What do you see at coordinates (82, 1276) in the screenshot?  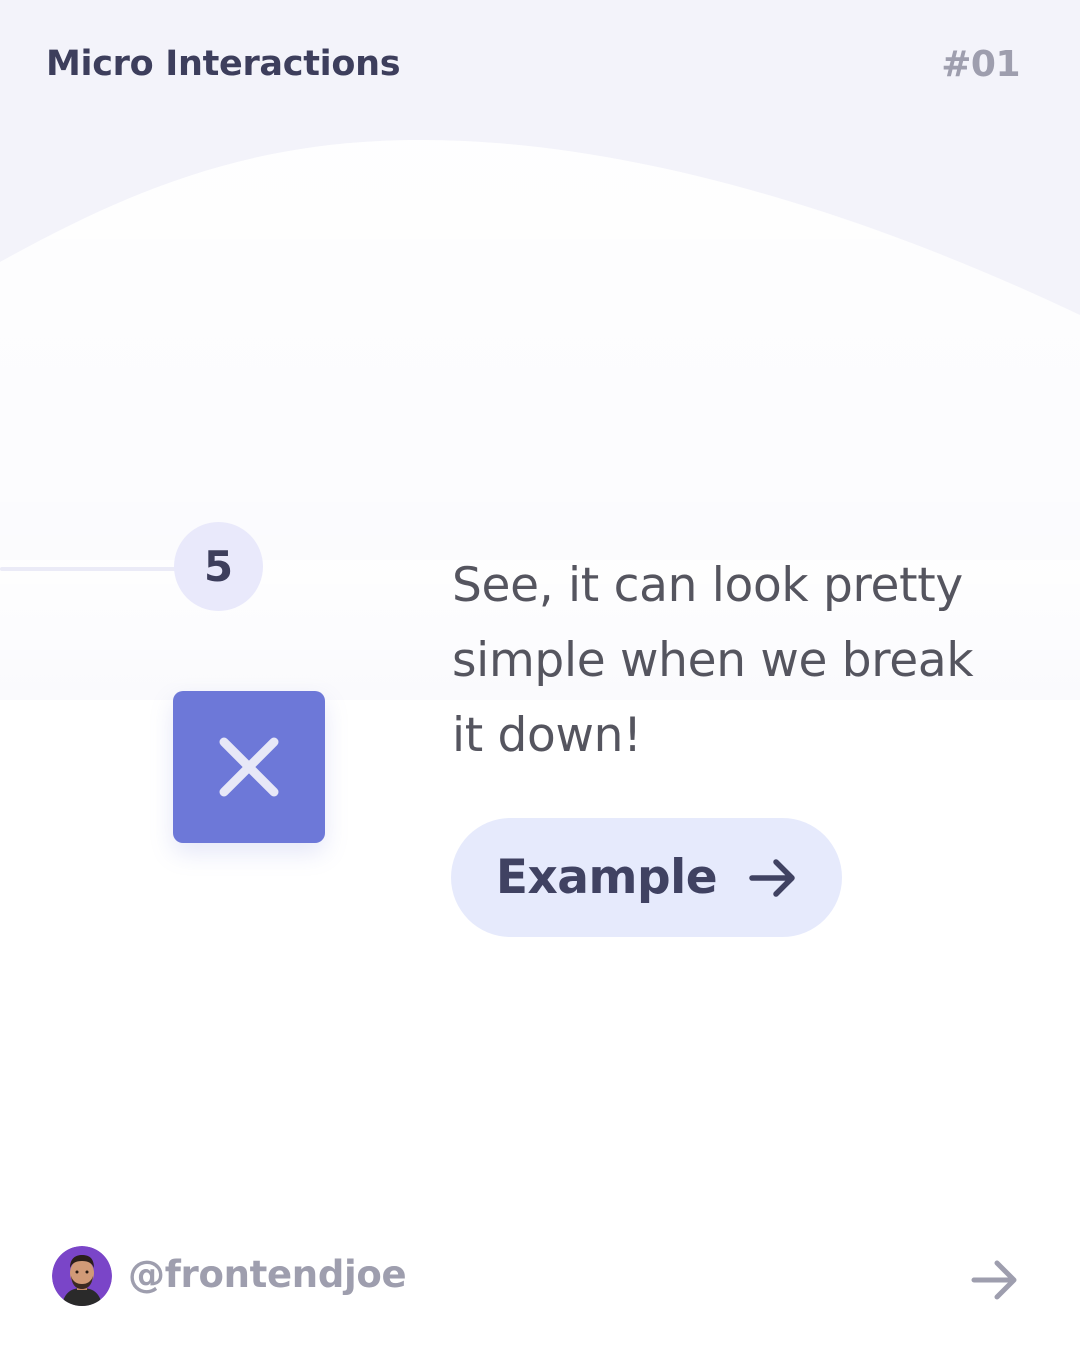 I see `avatar` at bounding box center [82, 1276].